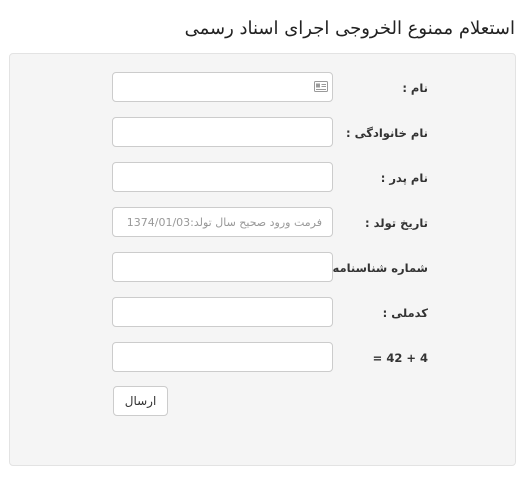  I want to click on id-card-icon, so click(321, 86).